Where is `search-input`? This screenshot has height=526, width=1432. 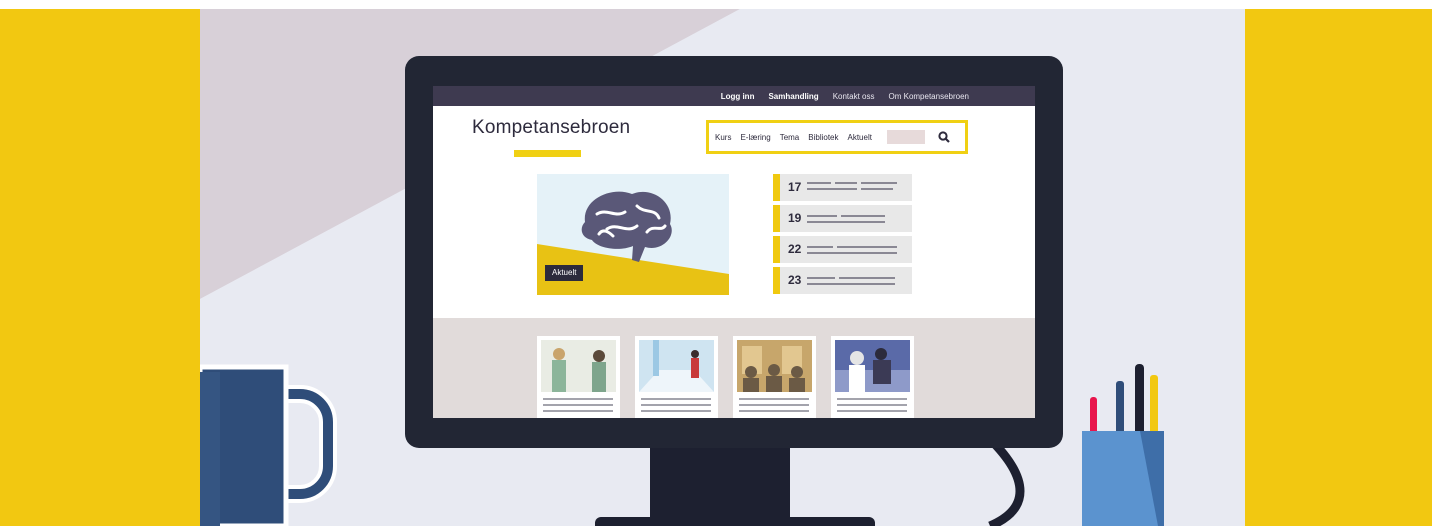 search-input is located at coordinates (905, 137).